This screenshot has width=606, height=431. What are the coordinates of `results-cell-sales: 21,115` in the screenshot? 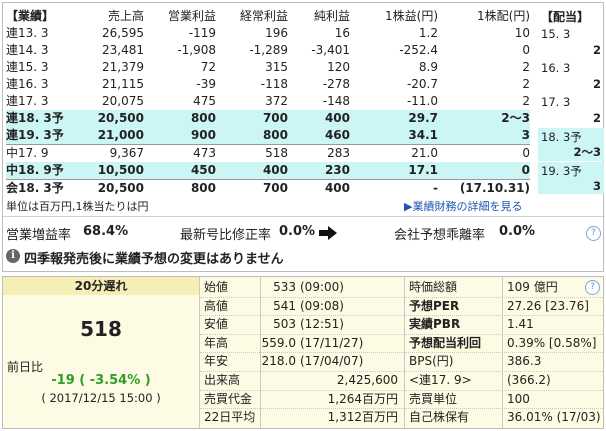 It's located at (123, 84).